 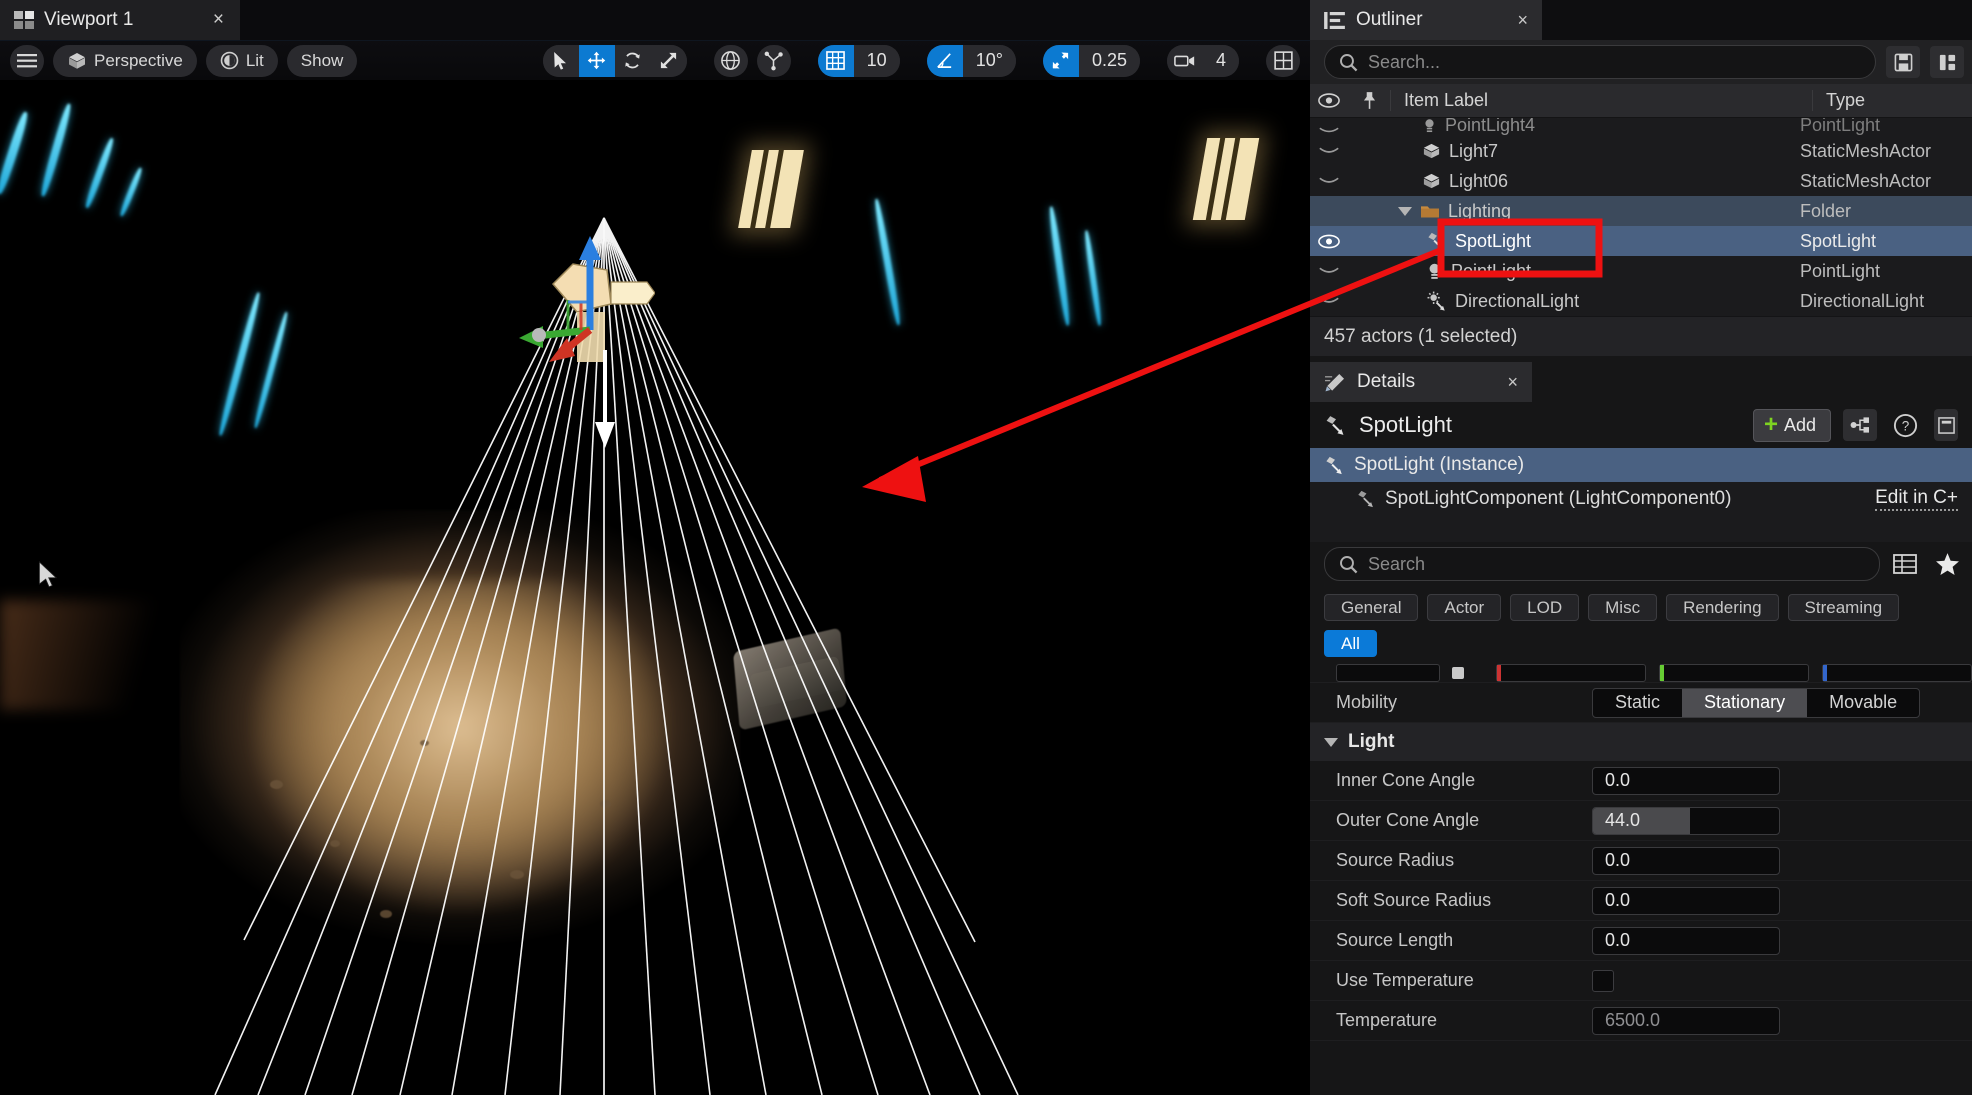 I want to click on details-search-input, so click(x=1616, y=564).